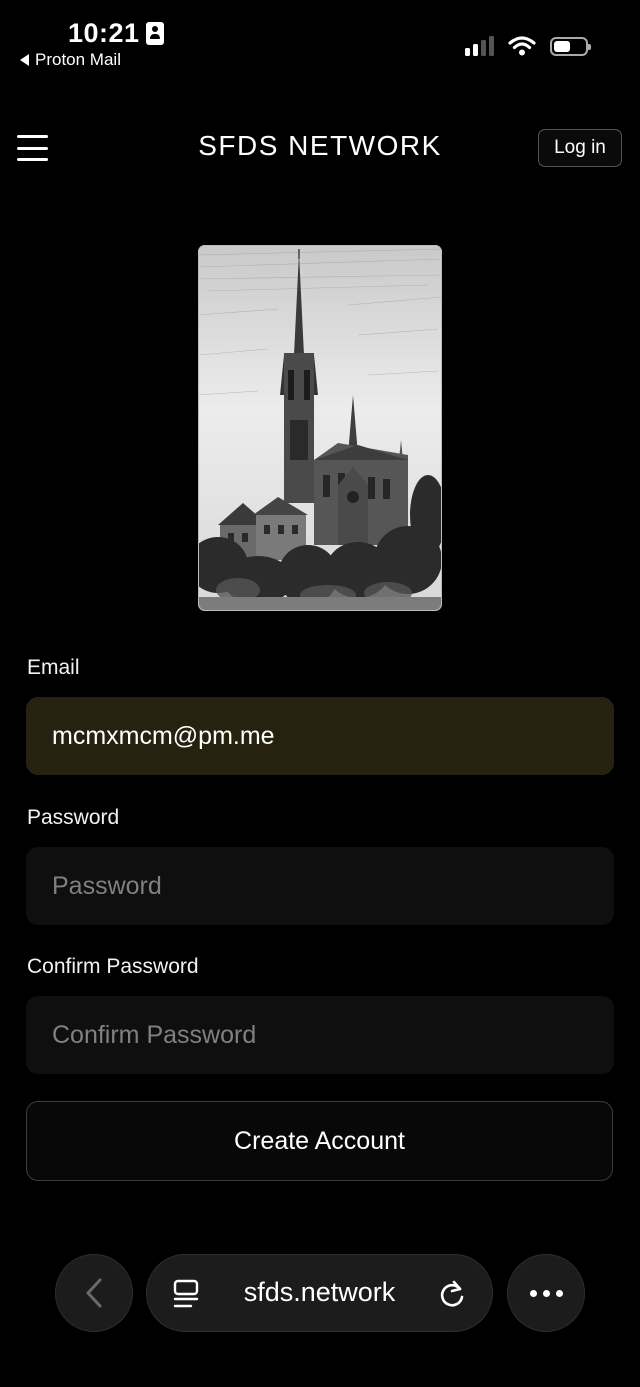  I want to click on chevron-left-icon, so click(94, 1293).